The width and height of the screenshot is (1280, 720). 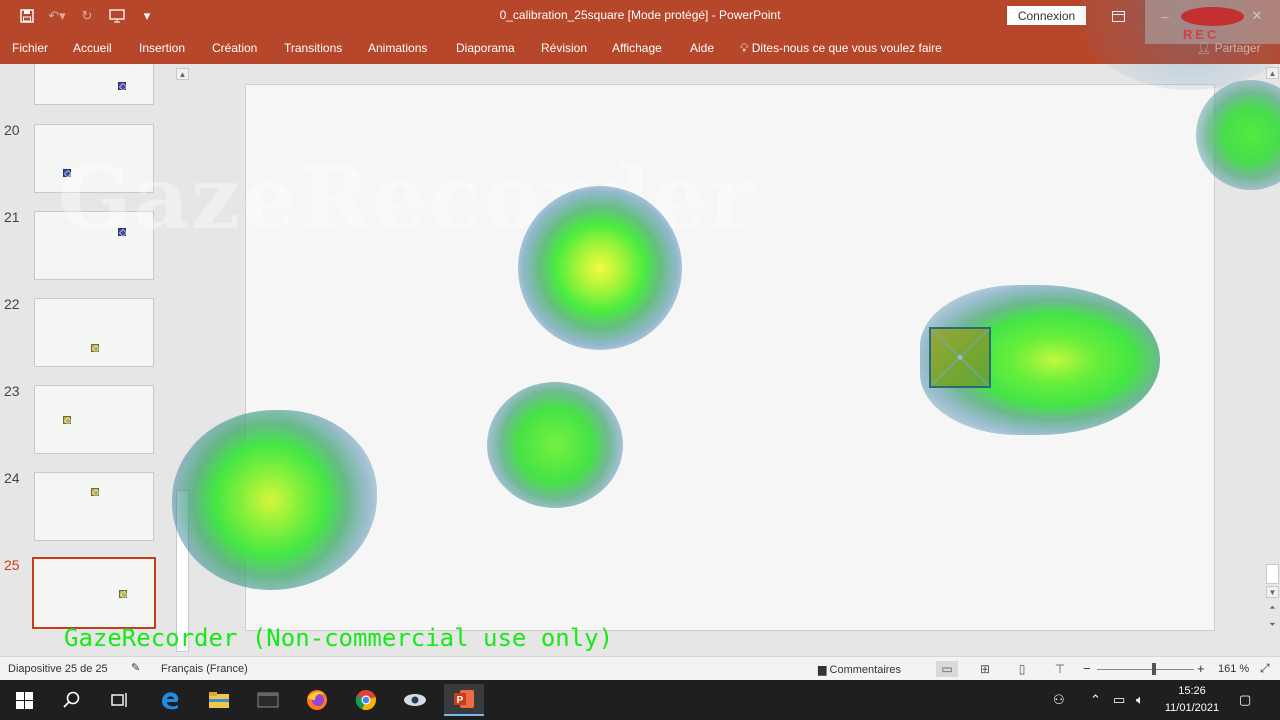 I want to click on lightbulb-icon: 💡︎, so click(x=744, y=48).